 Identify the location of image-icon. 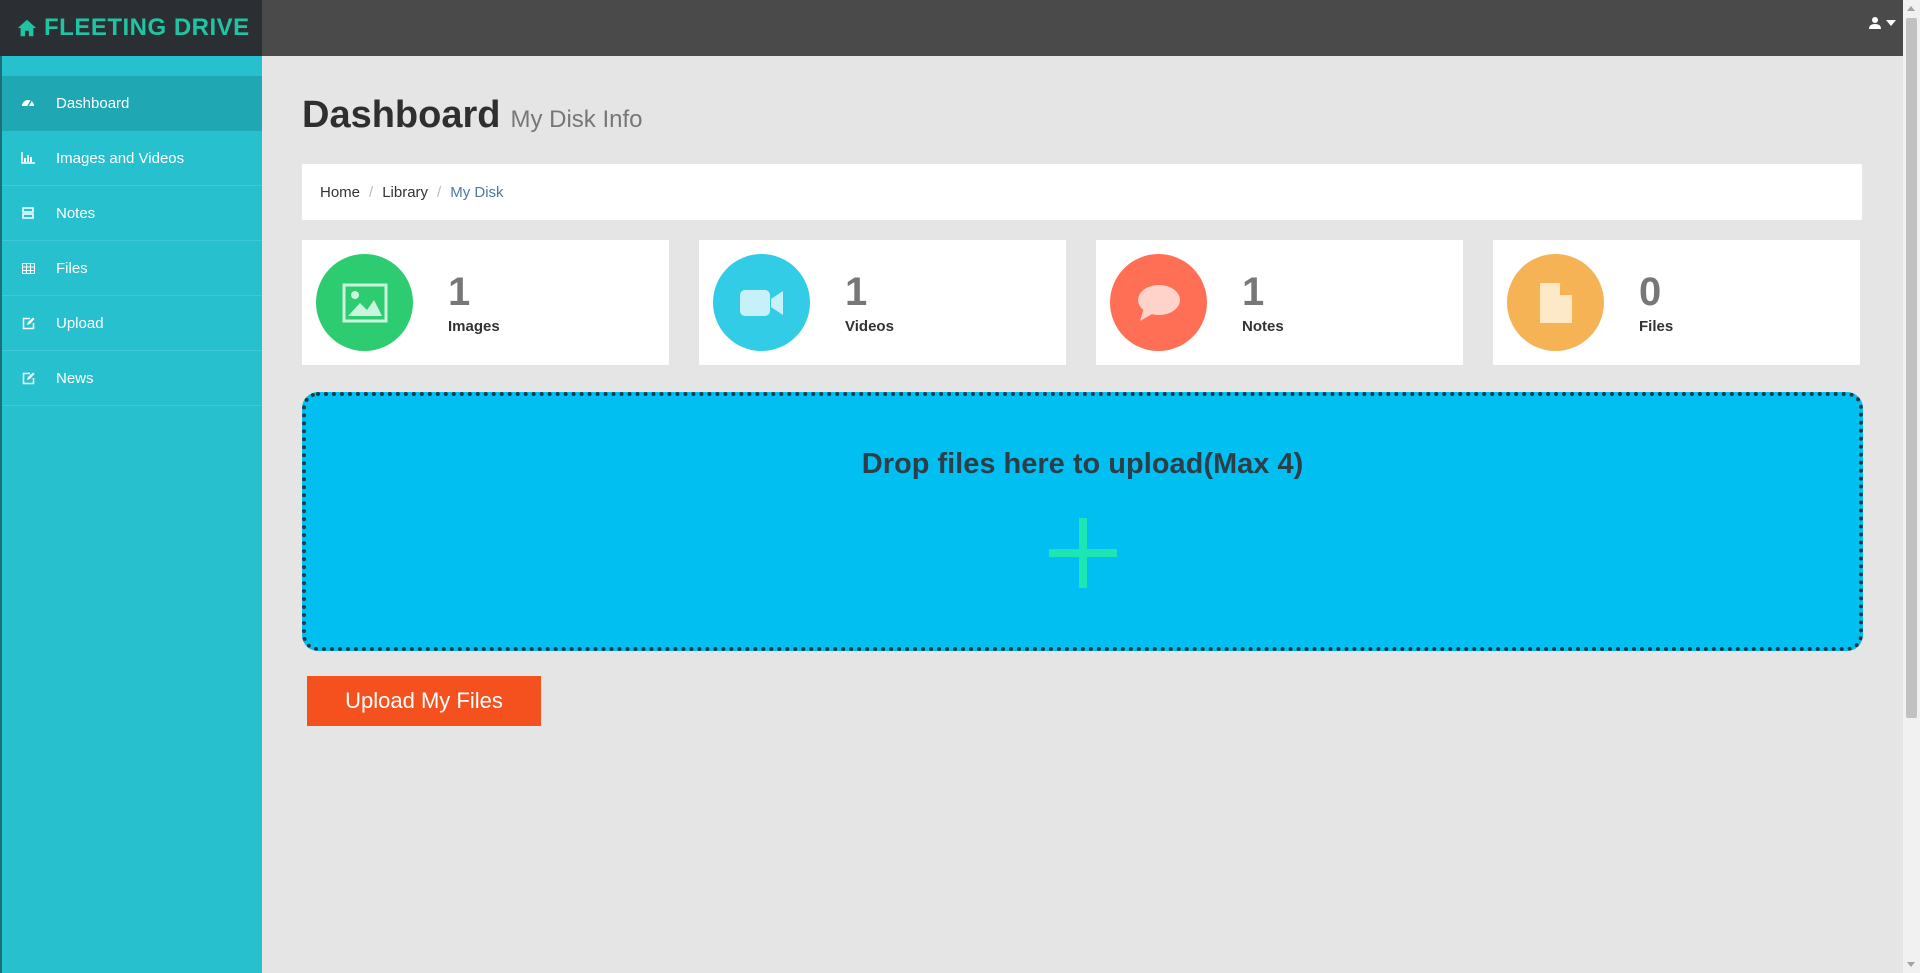
(364, 302).